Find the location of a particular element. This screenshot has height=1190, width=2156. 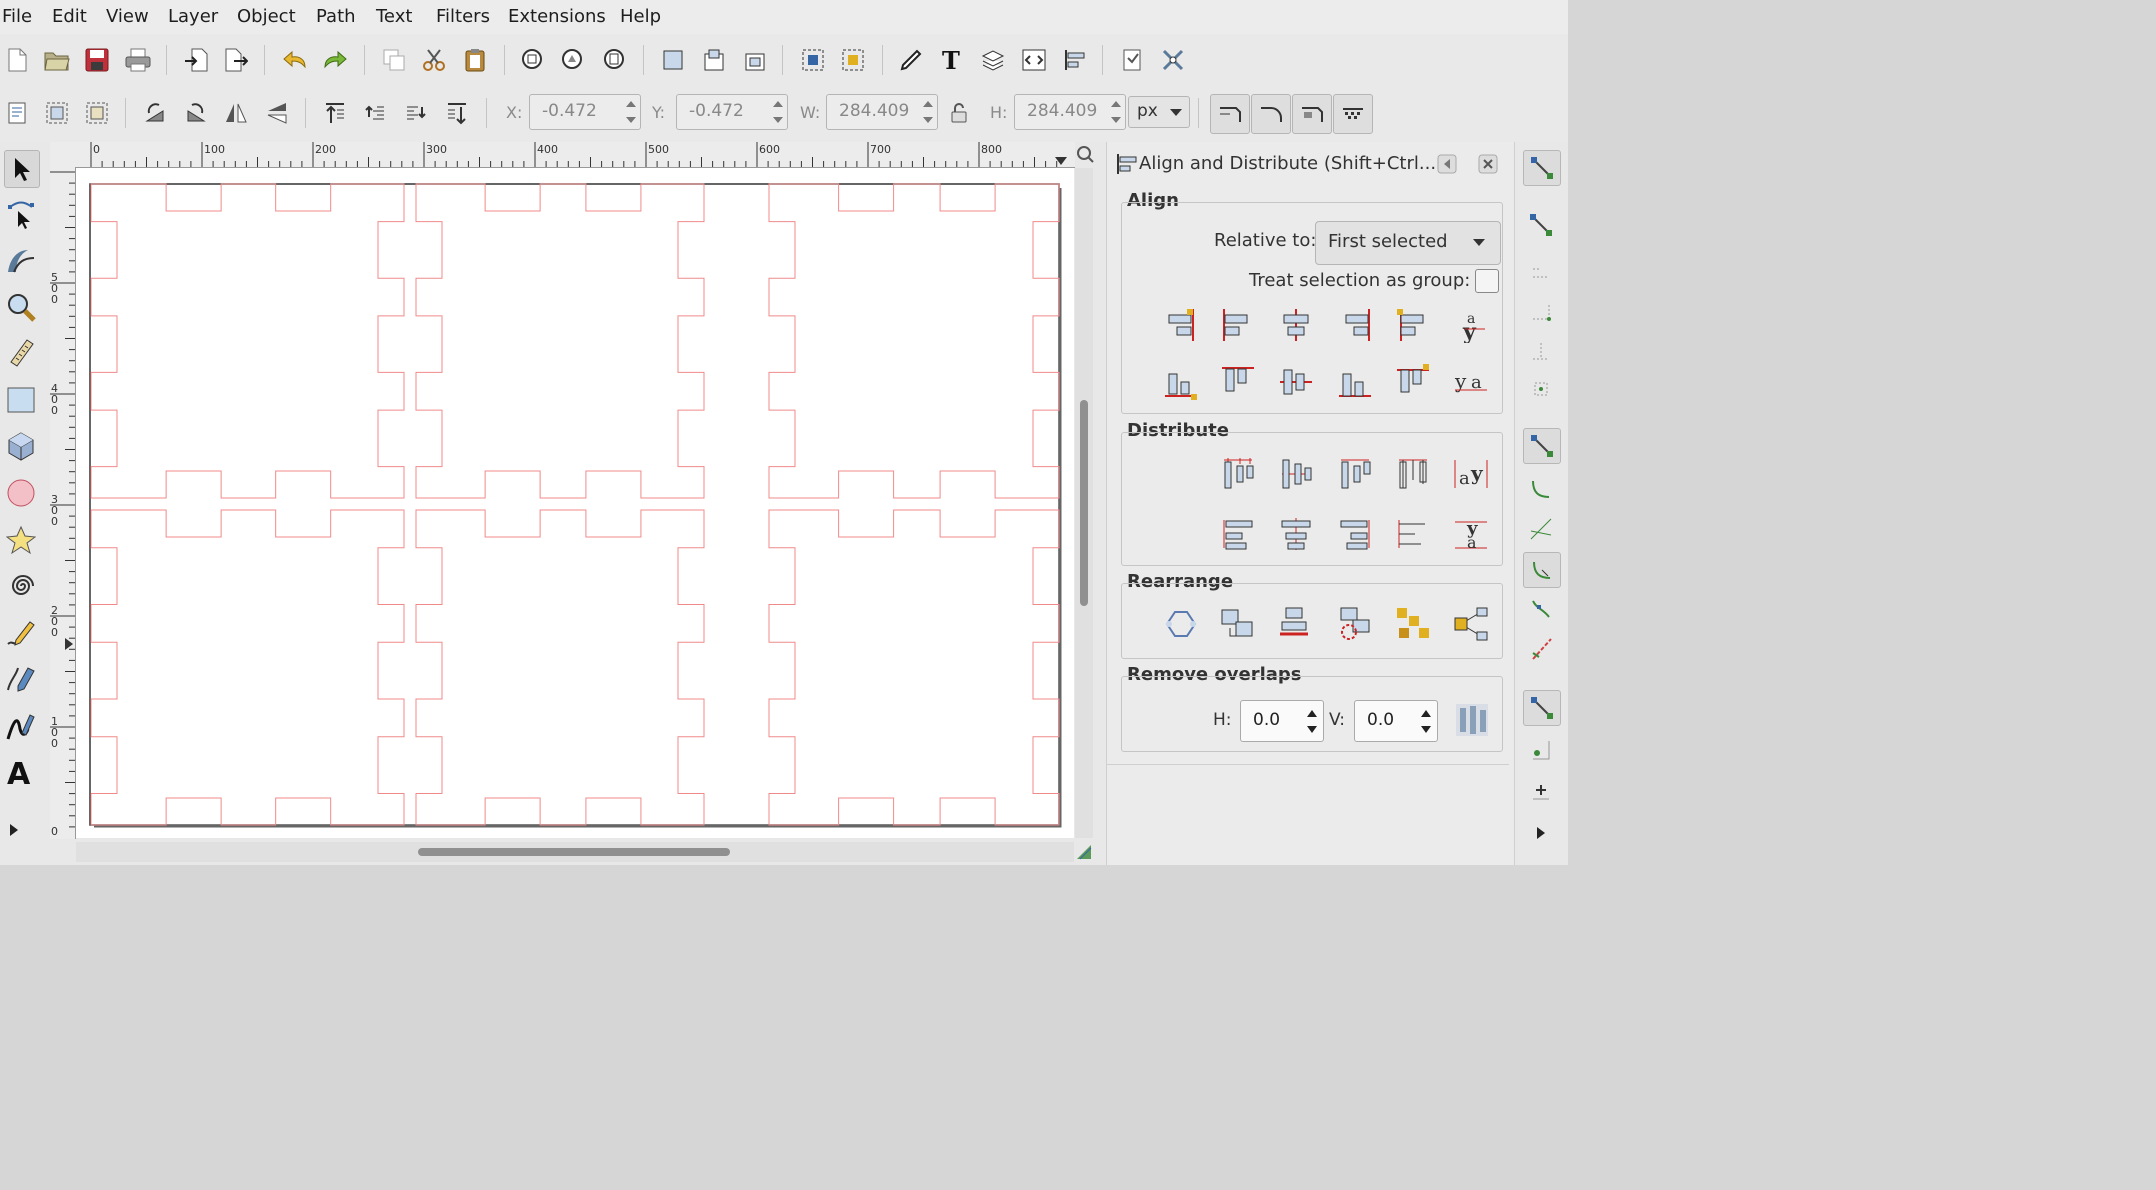

snap-others-icon is located at coordinates (1542, 708).